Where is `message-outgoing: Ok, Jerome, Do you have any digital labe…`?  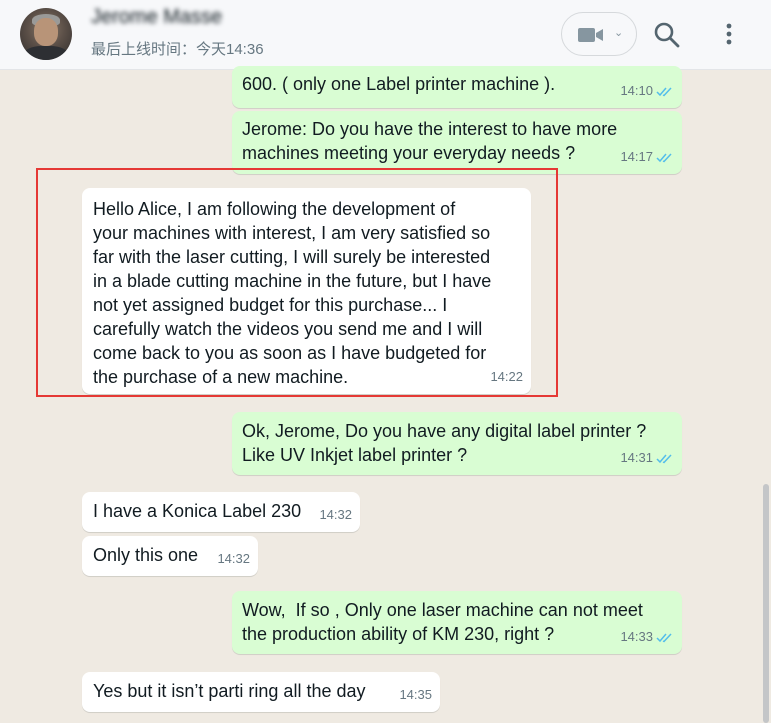
message-outgoing: Ok, Jerome, Do you have any digital labe… is located at coordinates (457, 443).